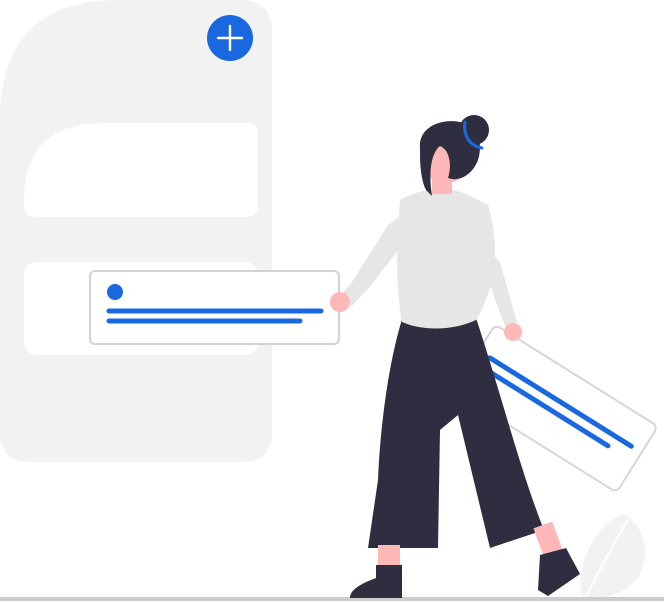 This screenshot has height=602, width=664. What do you see at coordinates (559, 572) in the screenshot?
I see `person-right-shoe` at bounding box center [559, 572].